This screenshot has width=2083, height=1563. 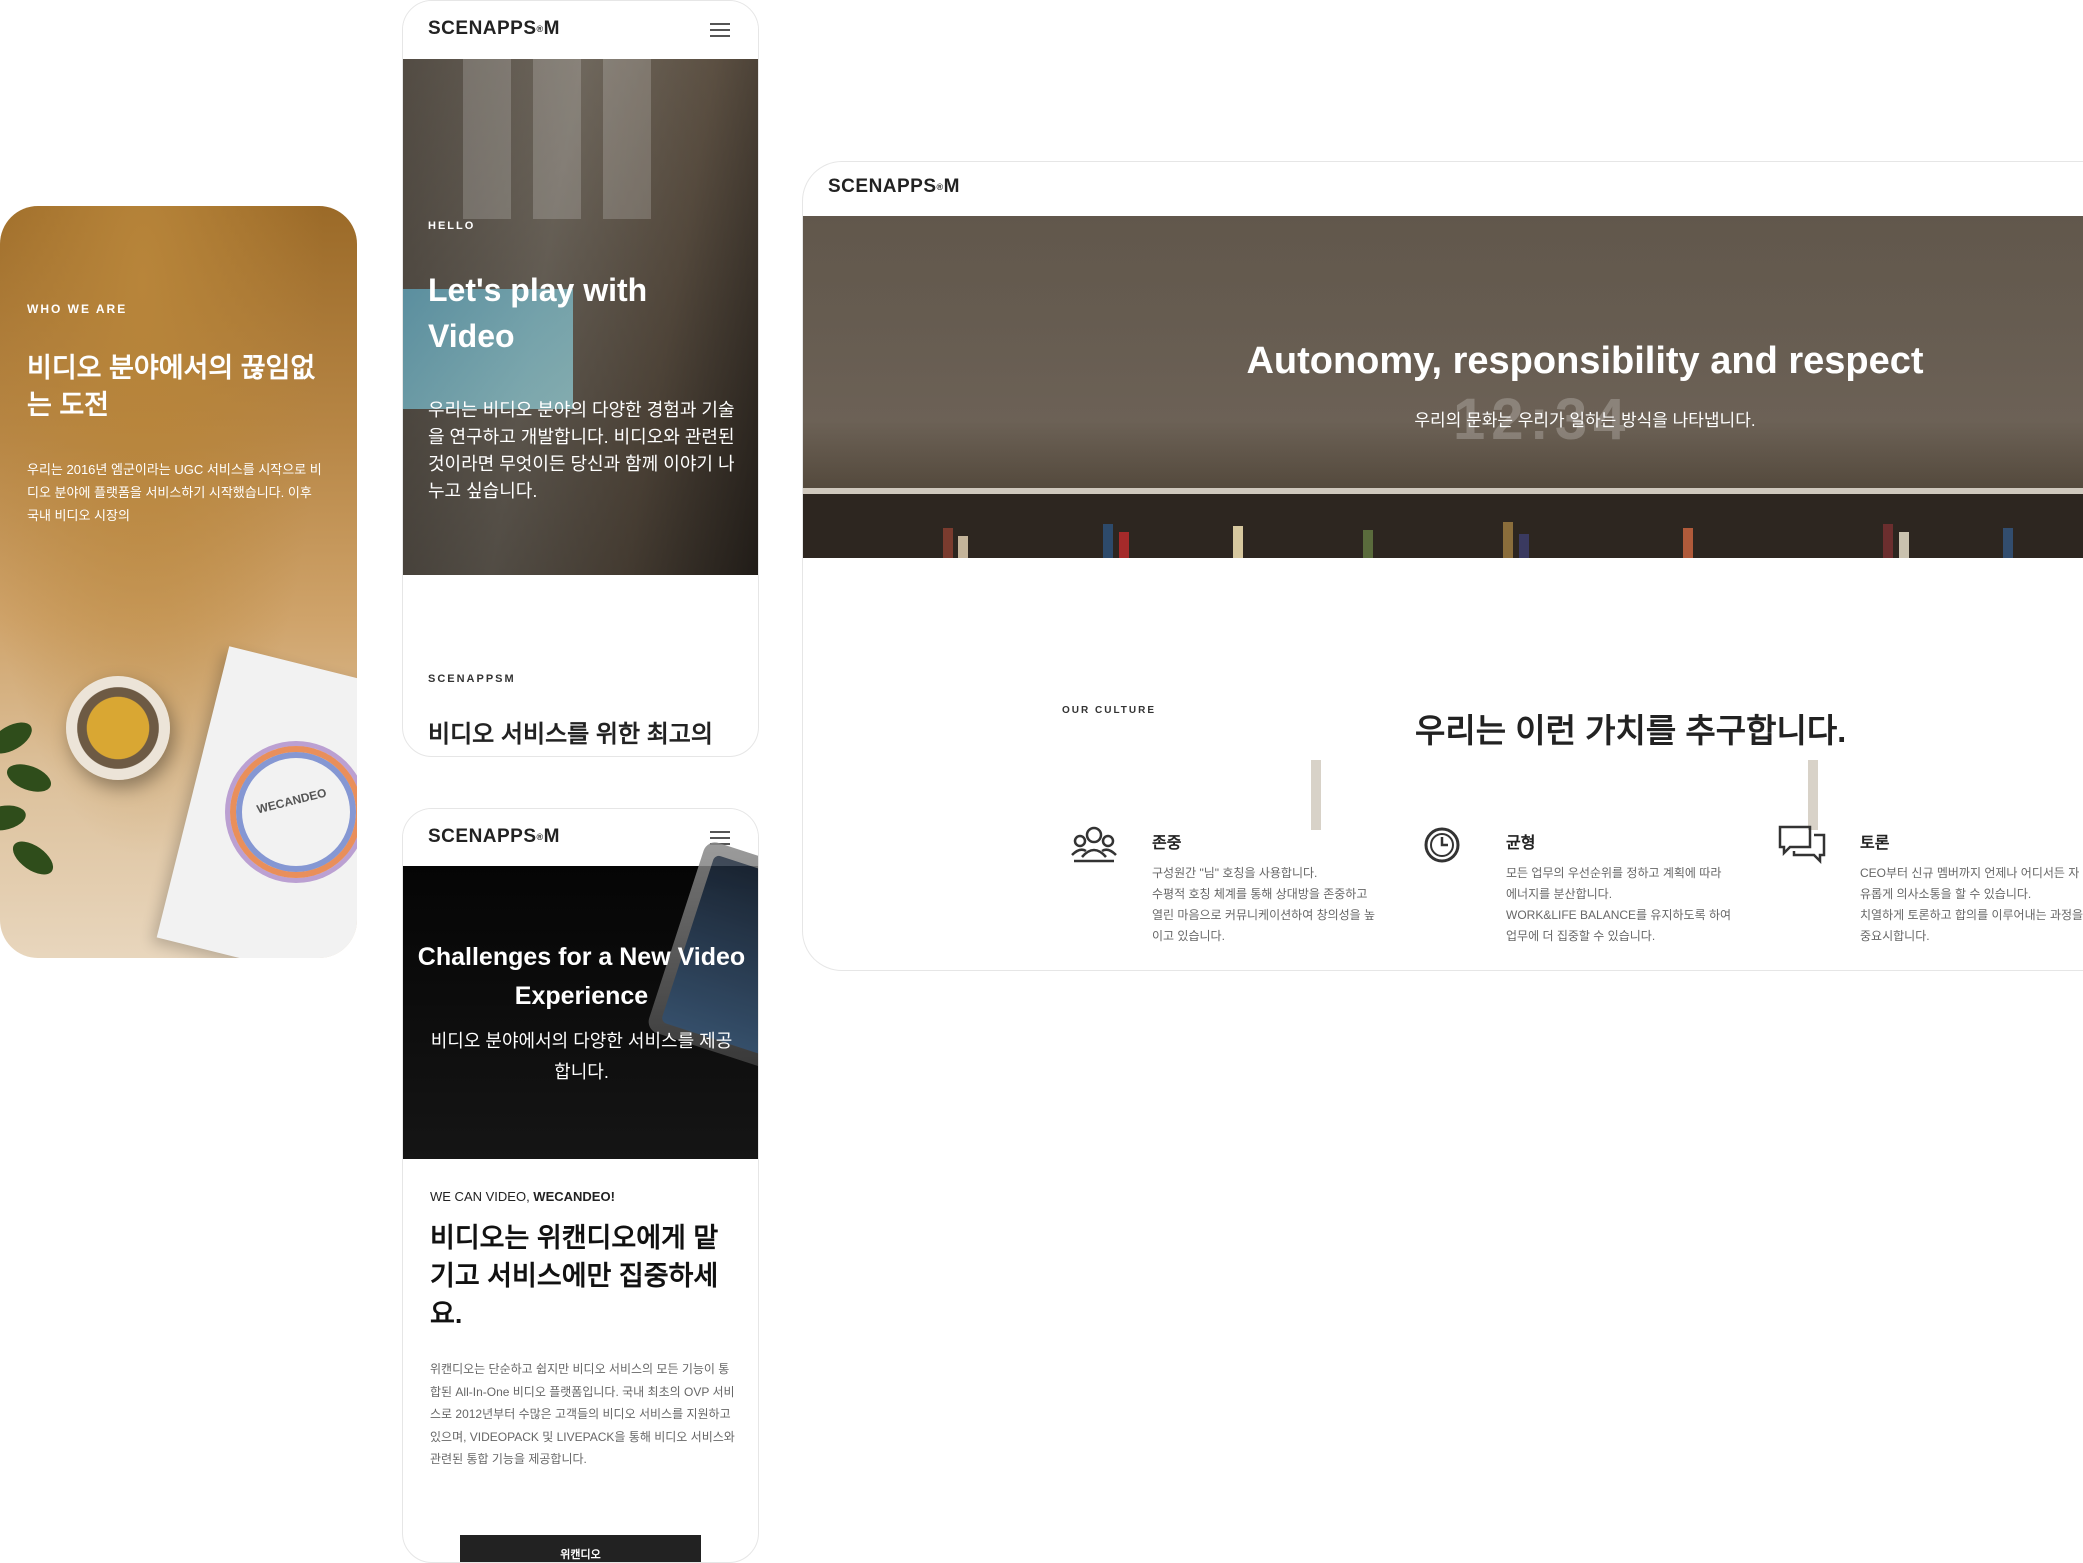 What do you see at coordinates (538, 313) in the screenshot?
I see `hello-title: Let's play with Video` at bounding box center [538, 313].